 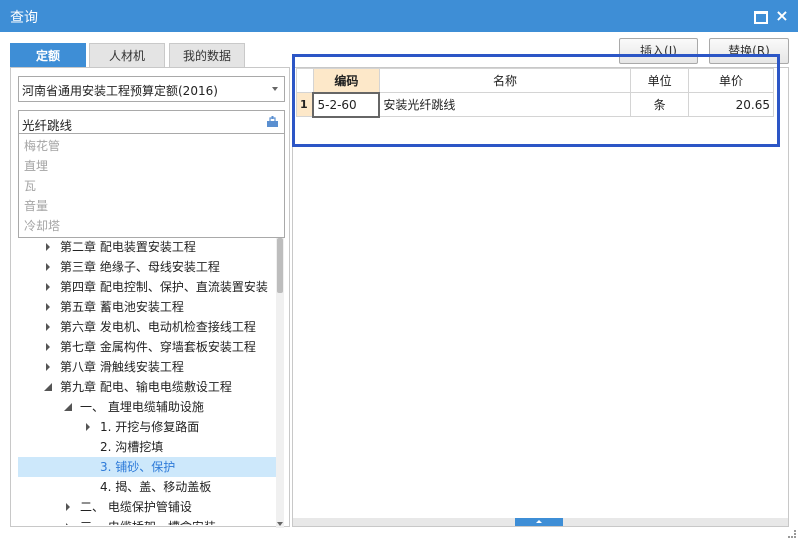 What do you see at coordinates (142, 407) in the screenshot?
I see `tree-item-label: 一、 直埋电缆辅助设施` at bounding box center [142, 407].